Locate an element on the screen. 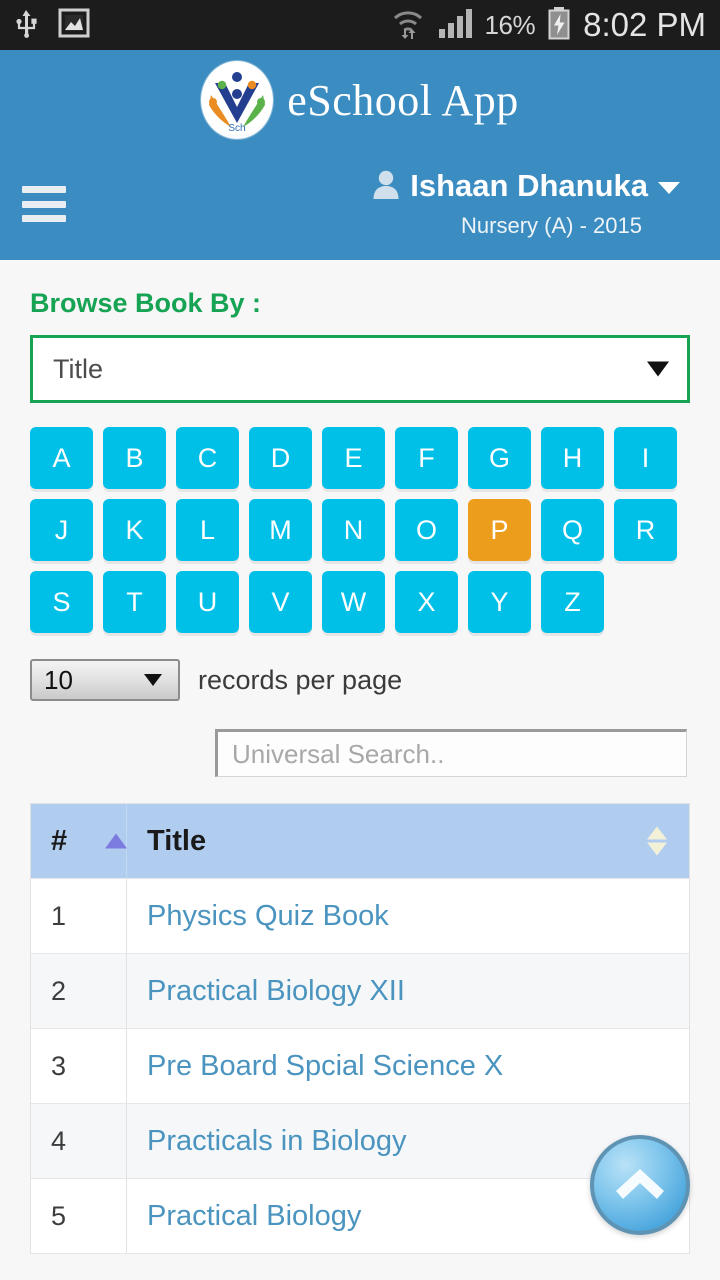 This screenshot has height=1280, width=720. alphabet-button-d: D is located at coordinates (280, 458).